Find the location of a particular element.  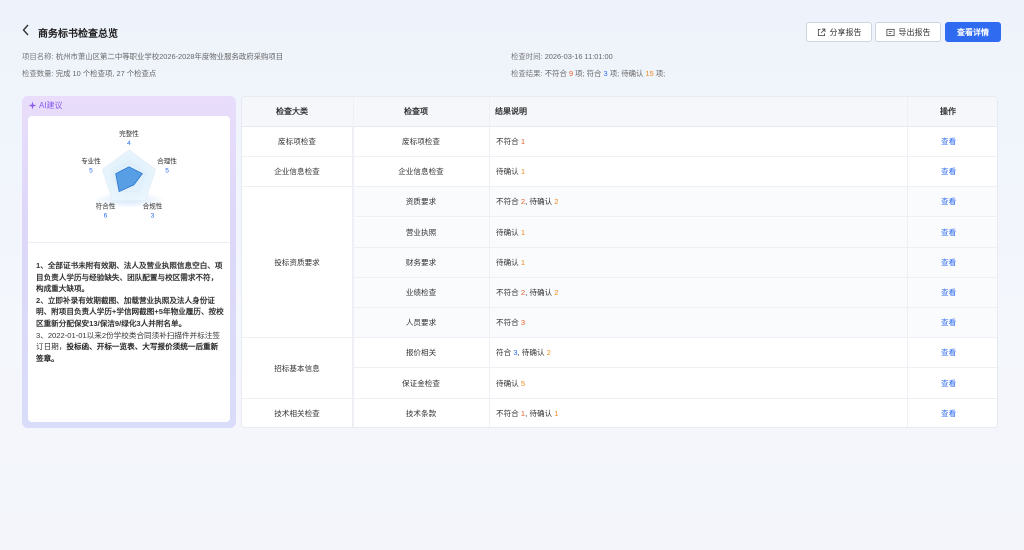

check-item-cell: 报价相关 is located at coordinates (421, 353).